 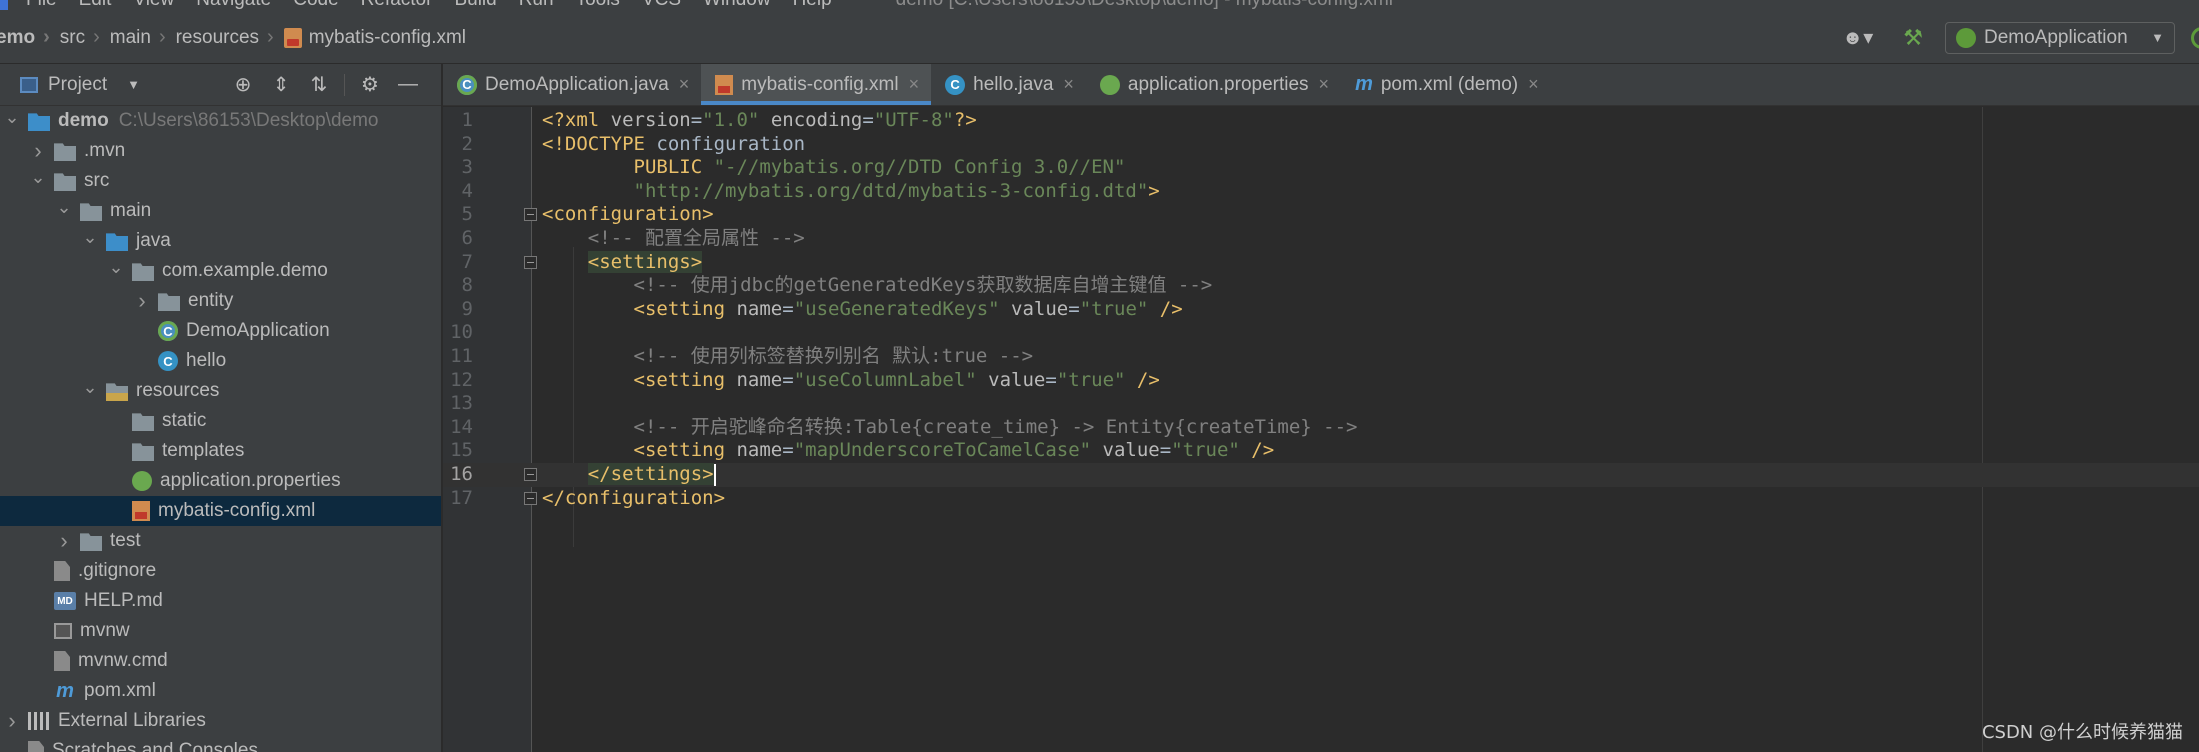 What do you see at coordinates (1449, 84) in the screenshot?
I see `editor-tab-label: pom.xml (demo)` at bounding box center [1449, 84].